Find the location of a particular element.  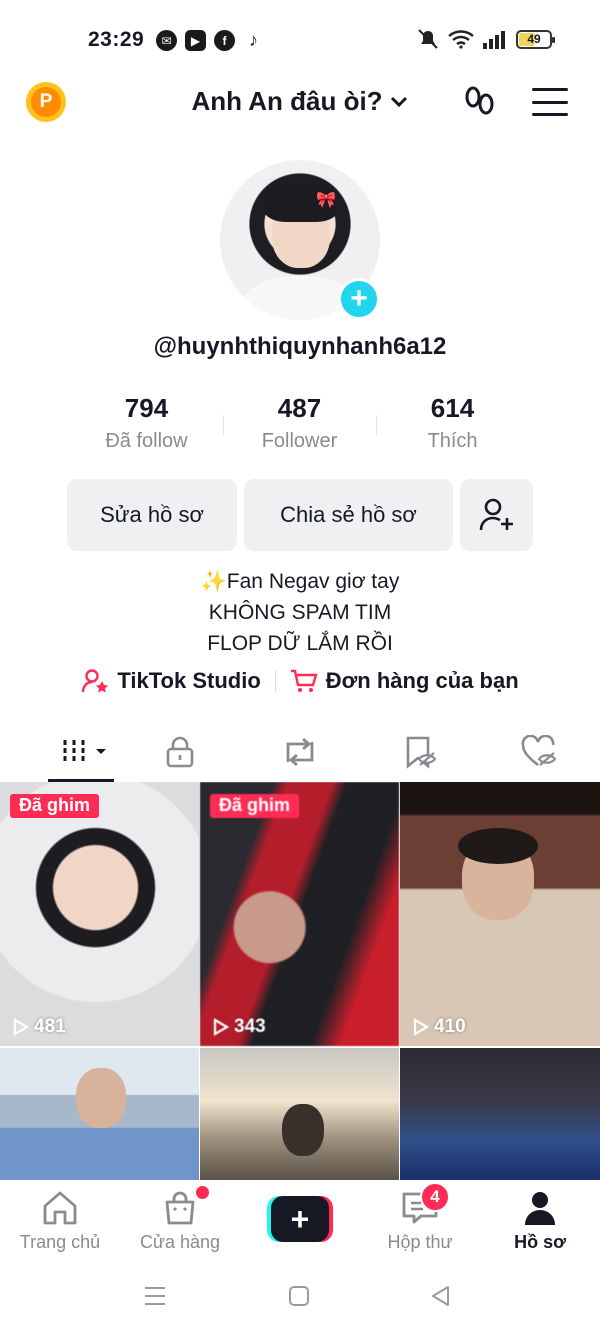

recent-apps-icon is located at coordinates (155, 1296).